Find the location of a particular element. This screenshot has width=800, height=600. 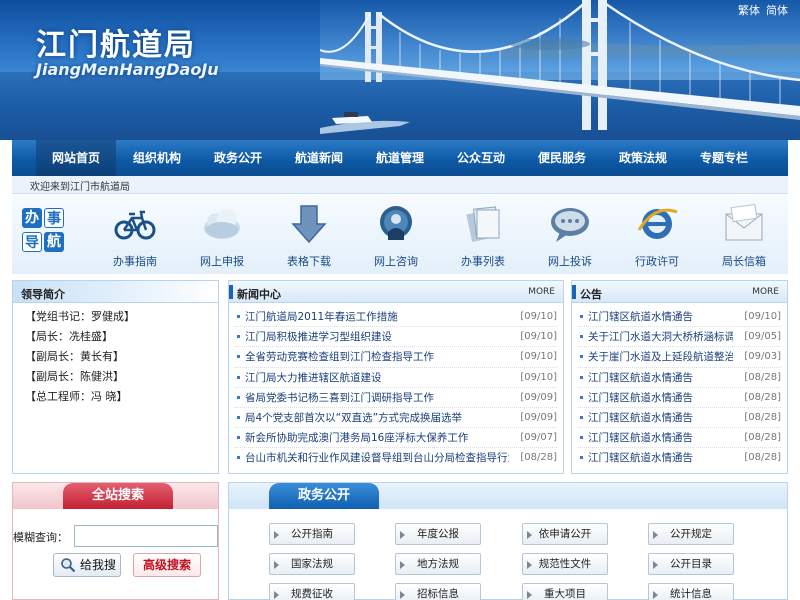

notice-item: 关于崖门水道及上延段航道整治工程施工的通告 [09/03] is located at coordinates (679, 357).